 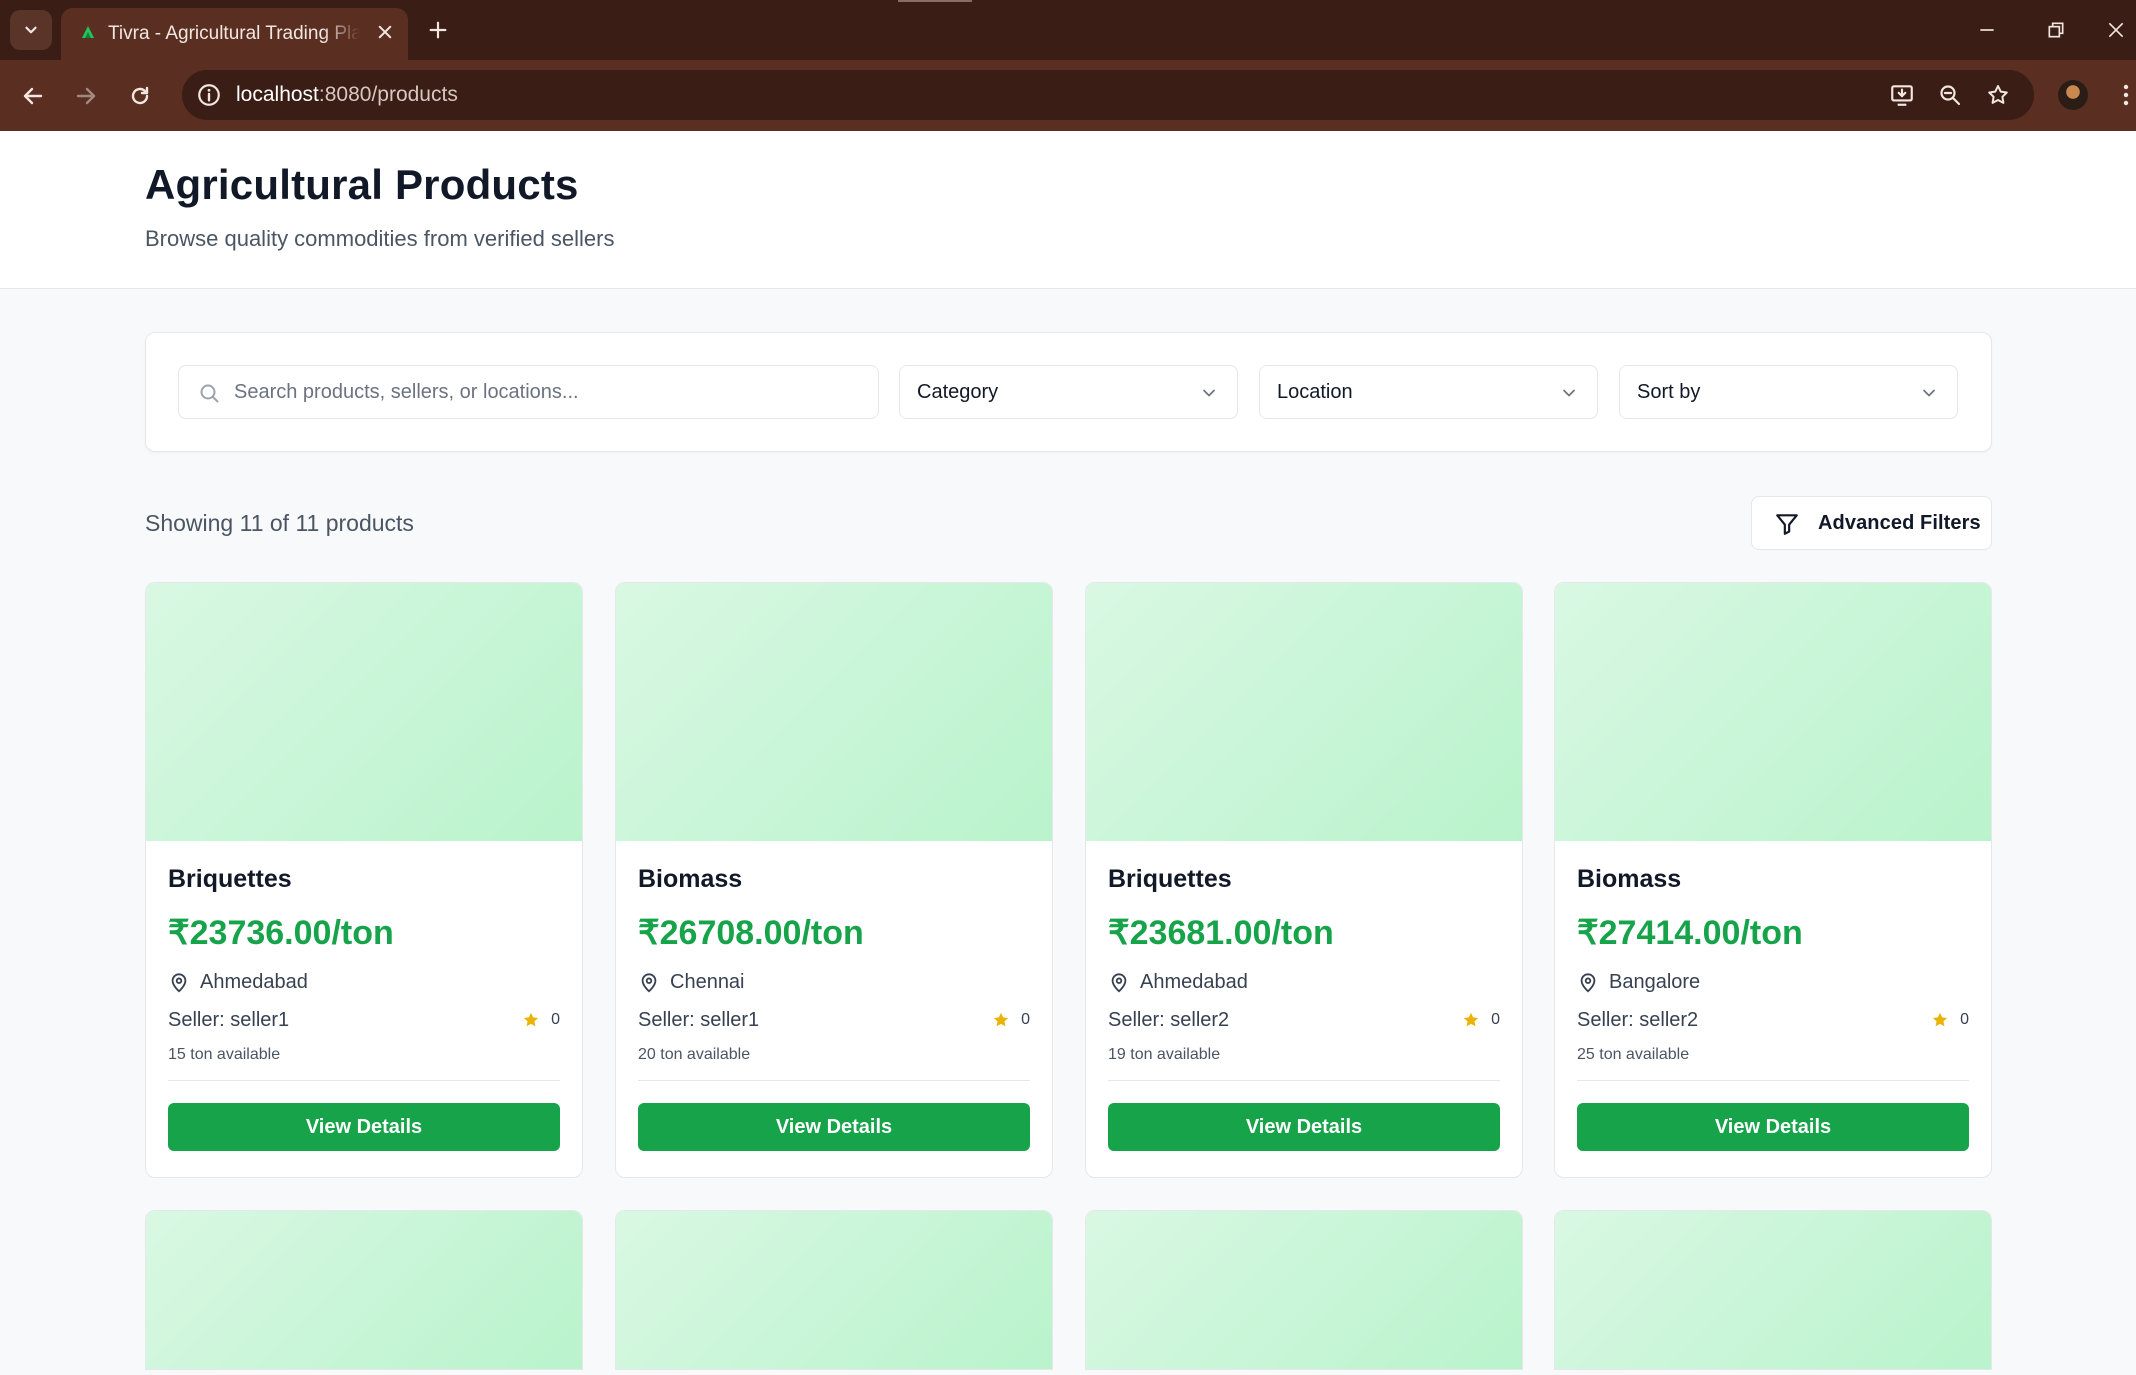 I want to click on browser-toolbar: localhost:8080/products, so click(x=1068, y=95).